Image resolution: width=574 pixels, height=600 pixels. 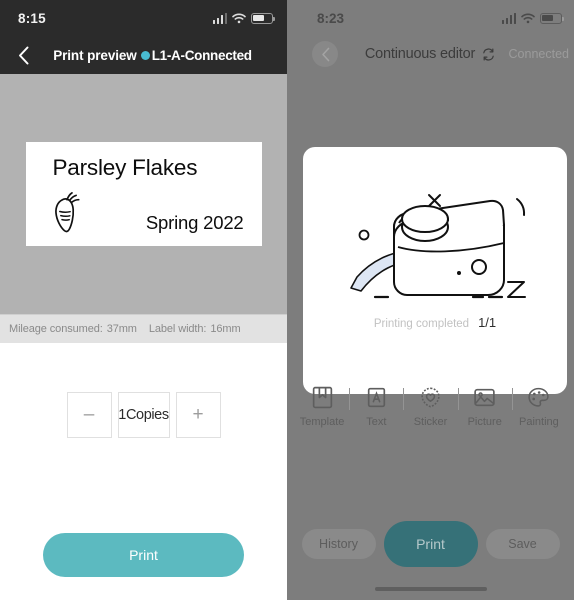 I want to click on toolbar-item-sticker: Sticker, so click(x=430, y=406).